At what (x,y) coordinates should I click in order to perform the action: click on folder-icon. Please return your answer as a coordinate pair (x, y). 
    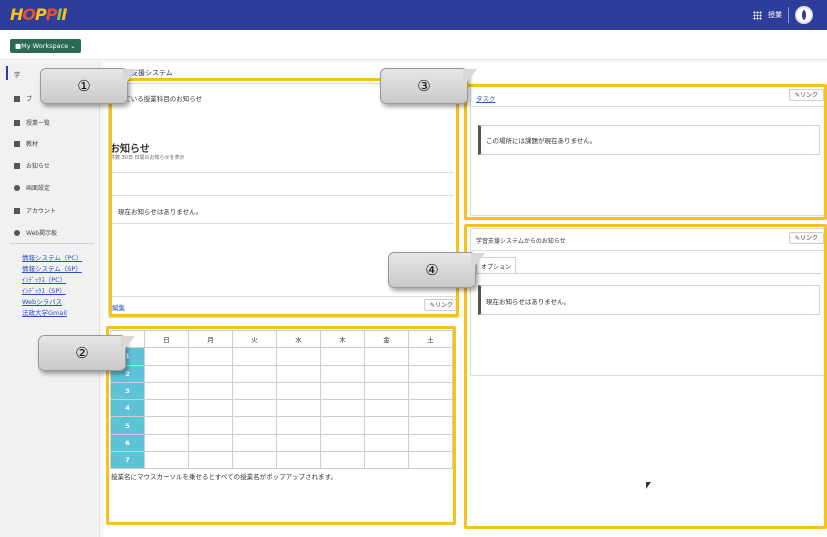
    Looking at the image, I should click on (17, 143).